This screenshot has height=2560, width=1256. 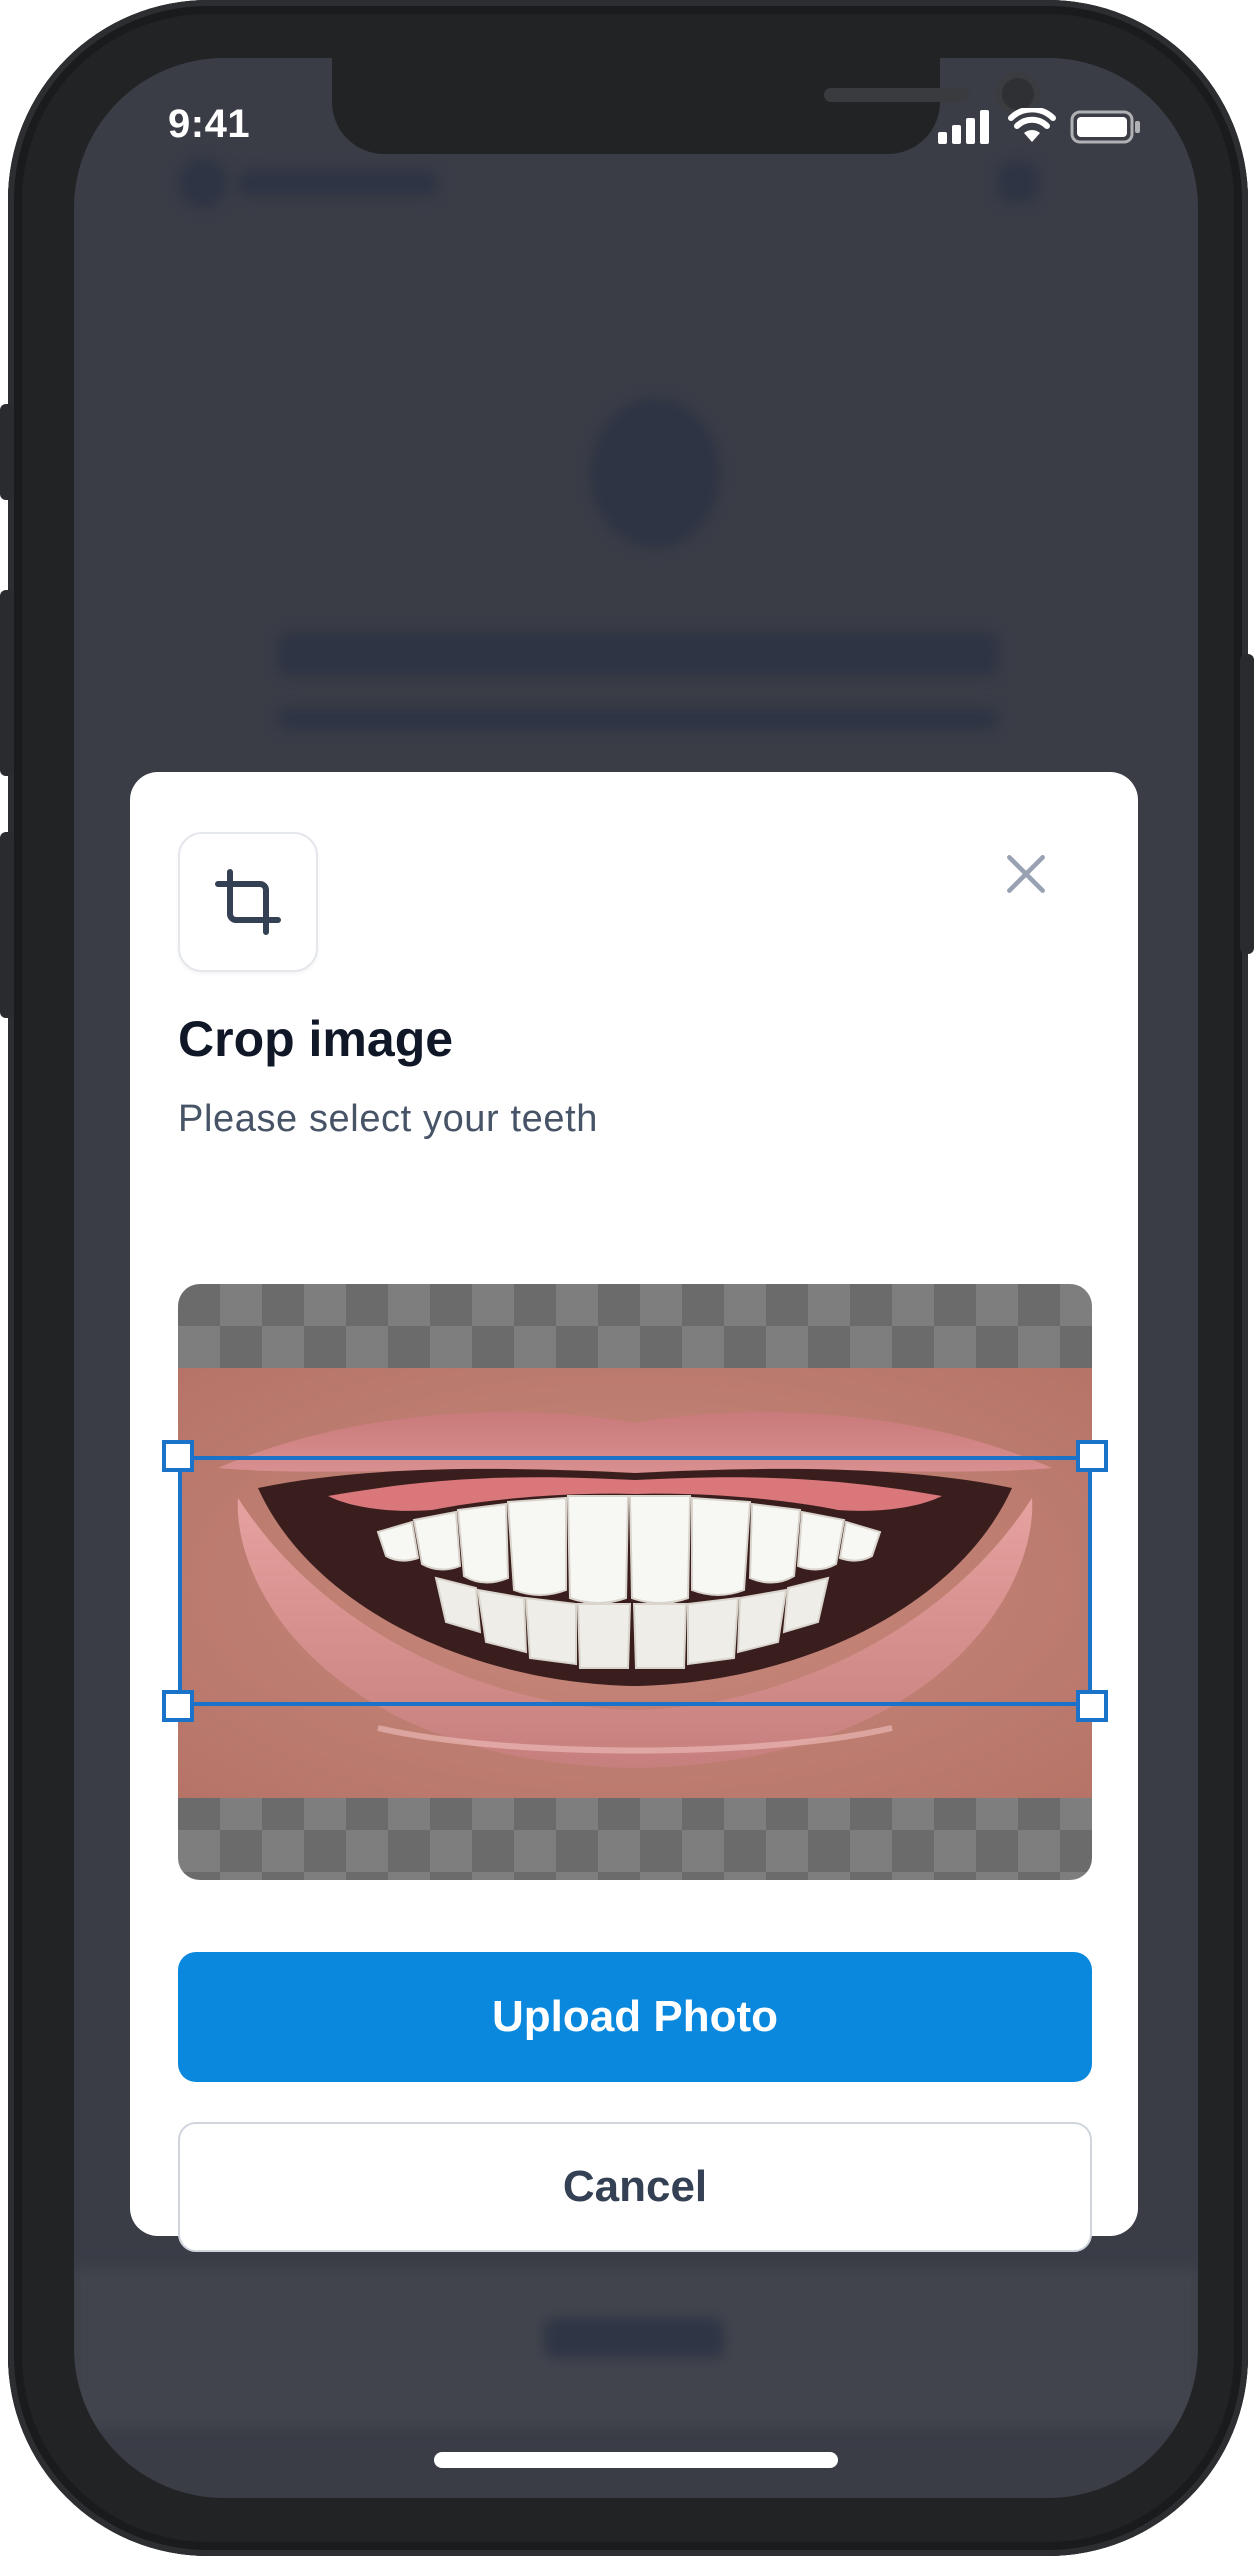 What do you see at coordinates (635, 2017) in the screenshot?
I see `upload-photo-button: Upload Photo` at bounding box center [635, 2017].